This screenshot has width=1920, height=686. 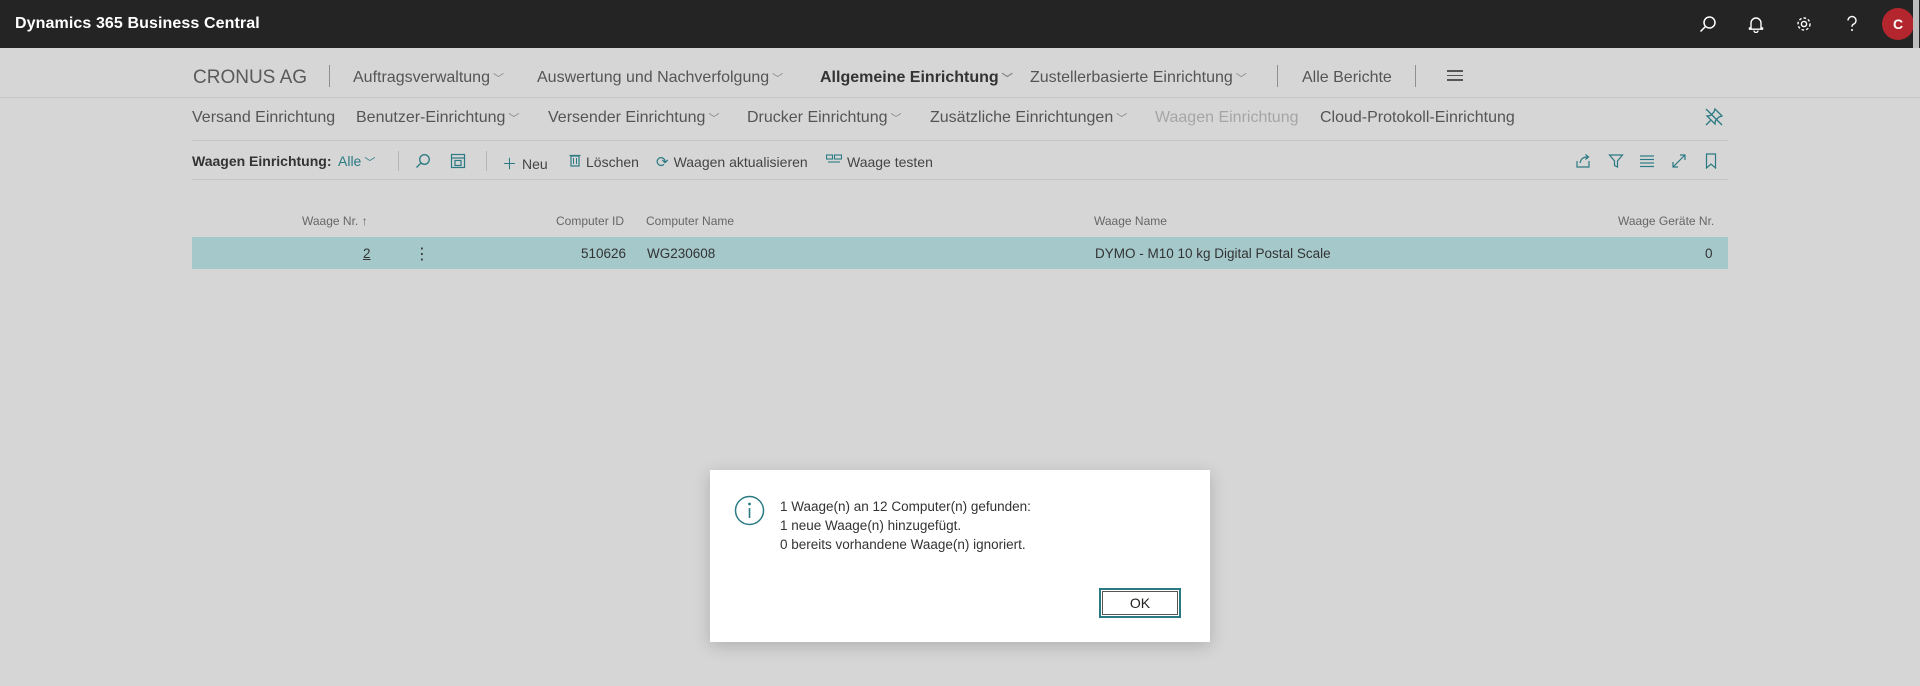 I want to click on settings-gear-icon, so click(x=1804, y=24).